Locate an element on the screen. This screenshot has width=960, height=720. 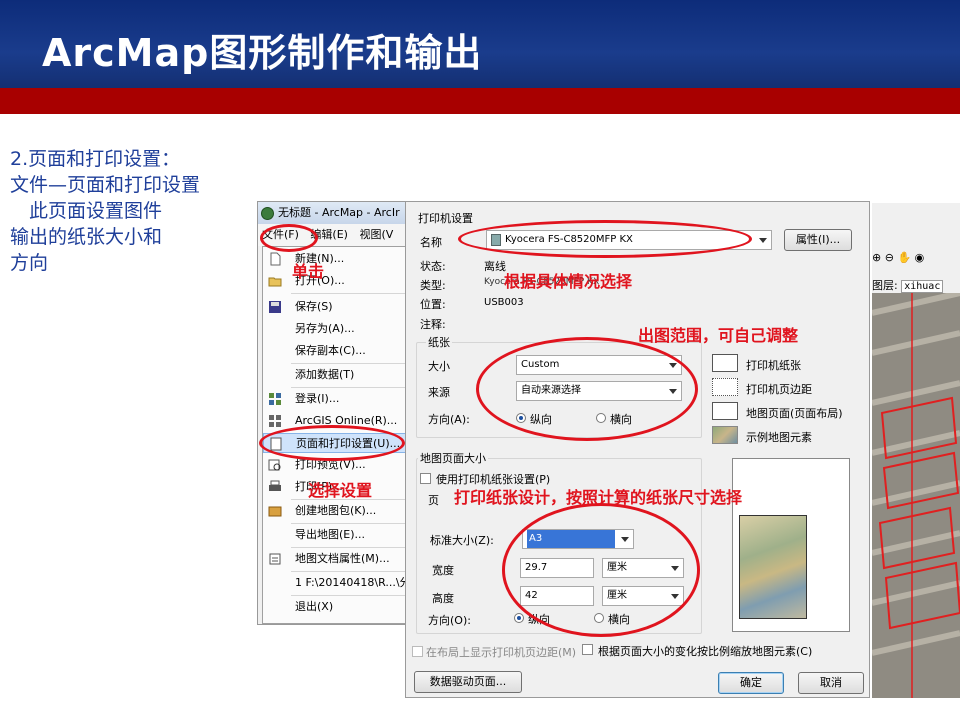
cancel-button: 取消 is located at coordinates (831, 683).